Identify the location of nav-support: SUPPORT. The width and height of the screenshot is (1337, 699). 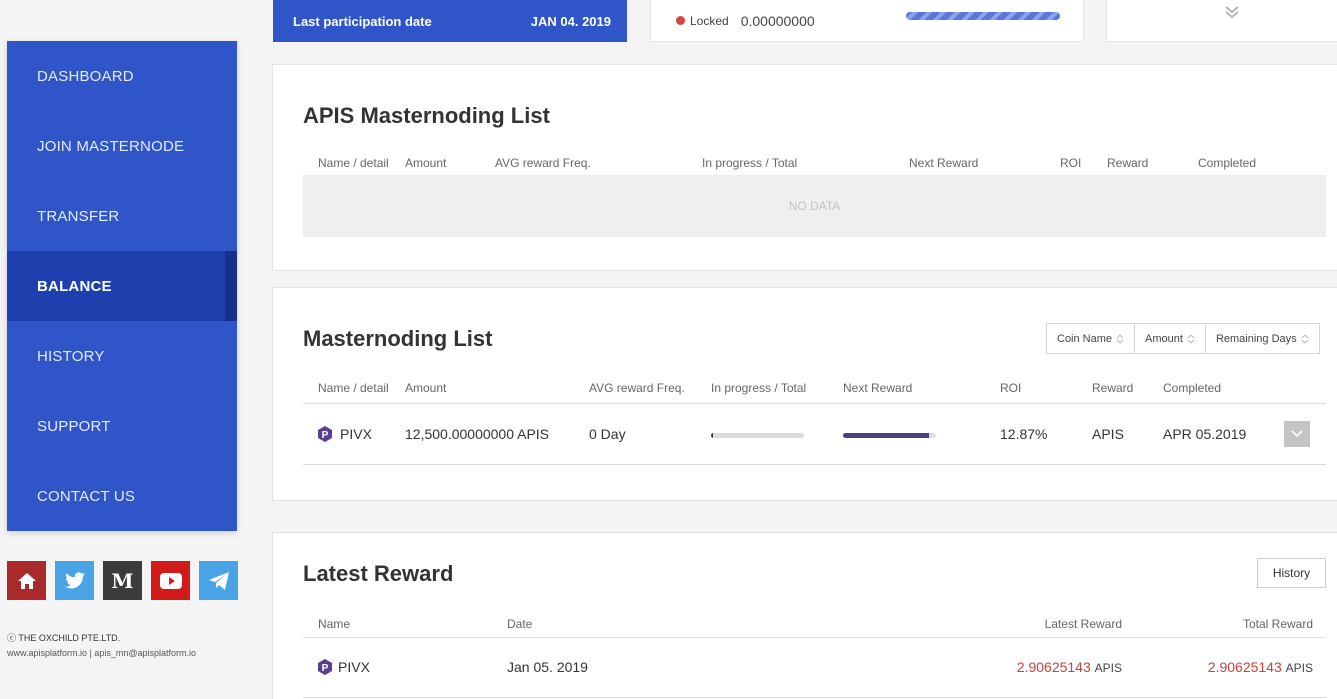
(122, 426).